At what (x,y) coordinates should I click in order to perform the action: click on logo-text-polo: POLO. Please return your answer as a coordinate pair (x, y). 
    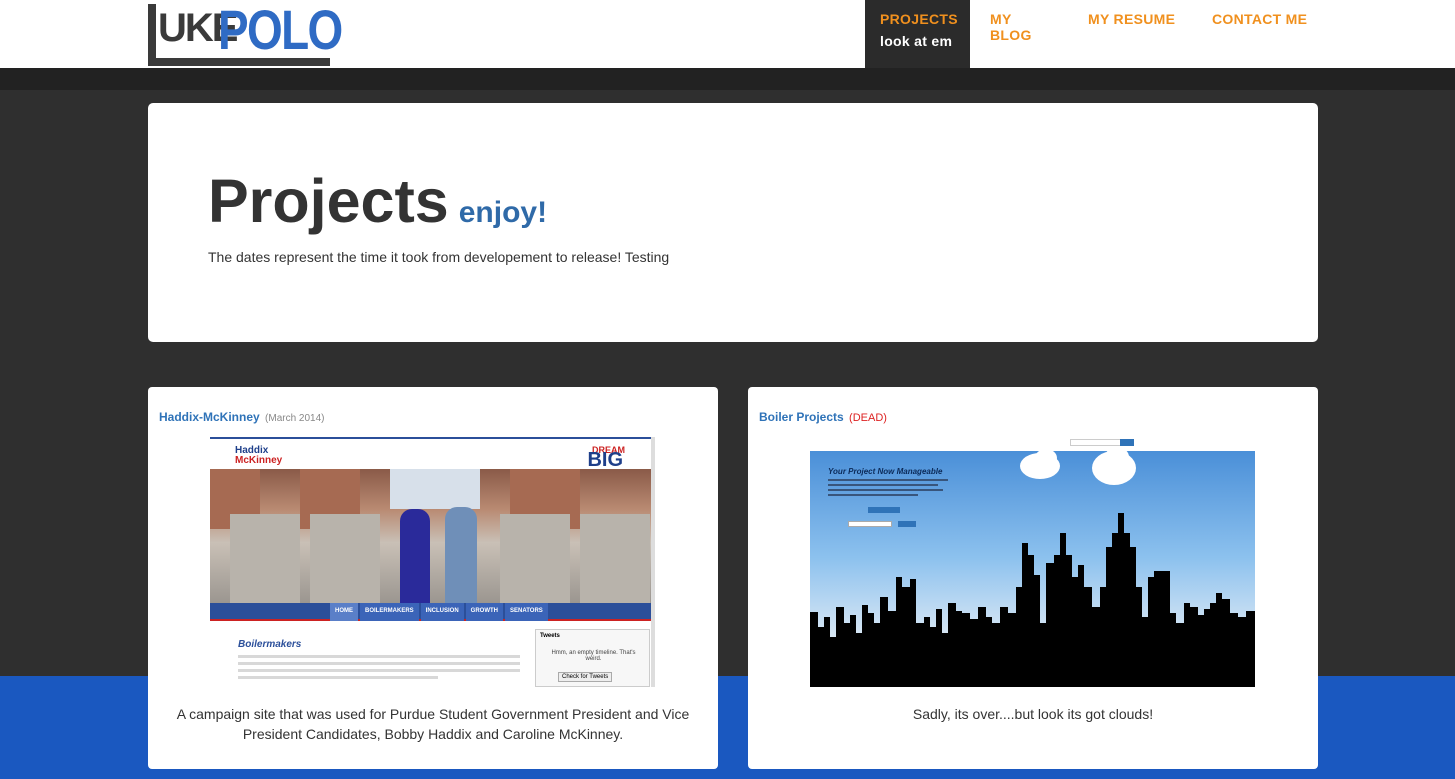
    Looking at the image, I should click on (280, 30).